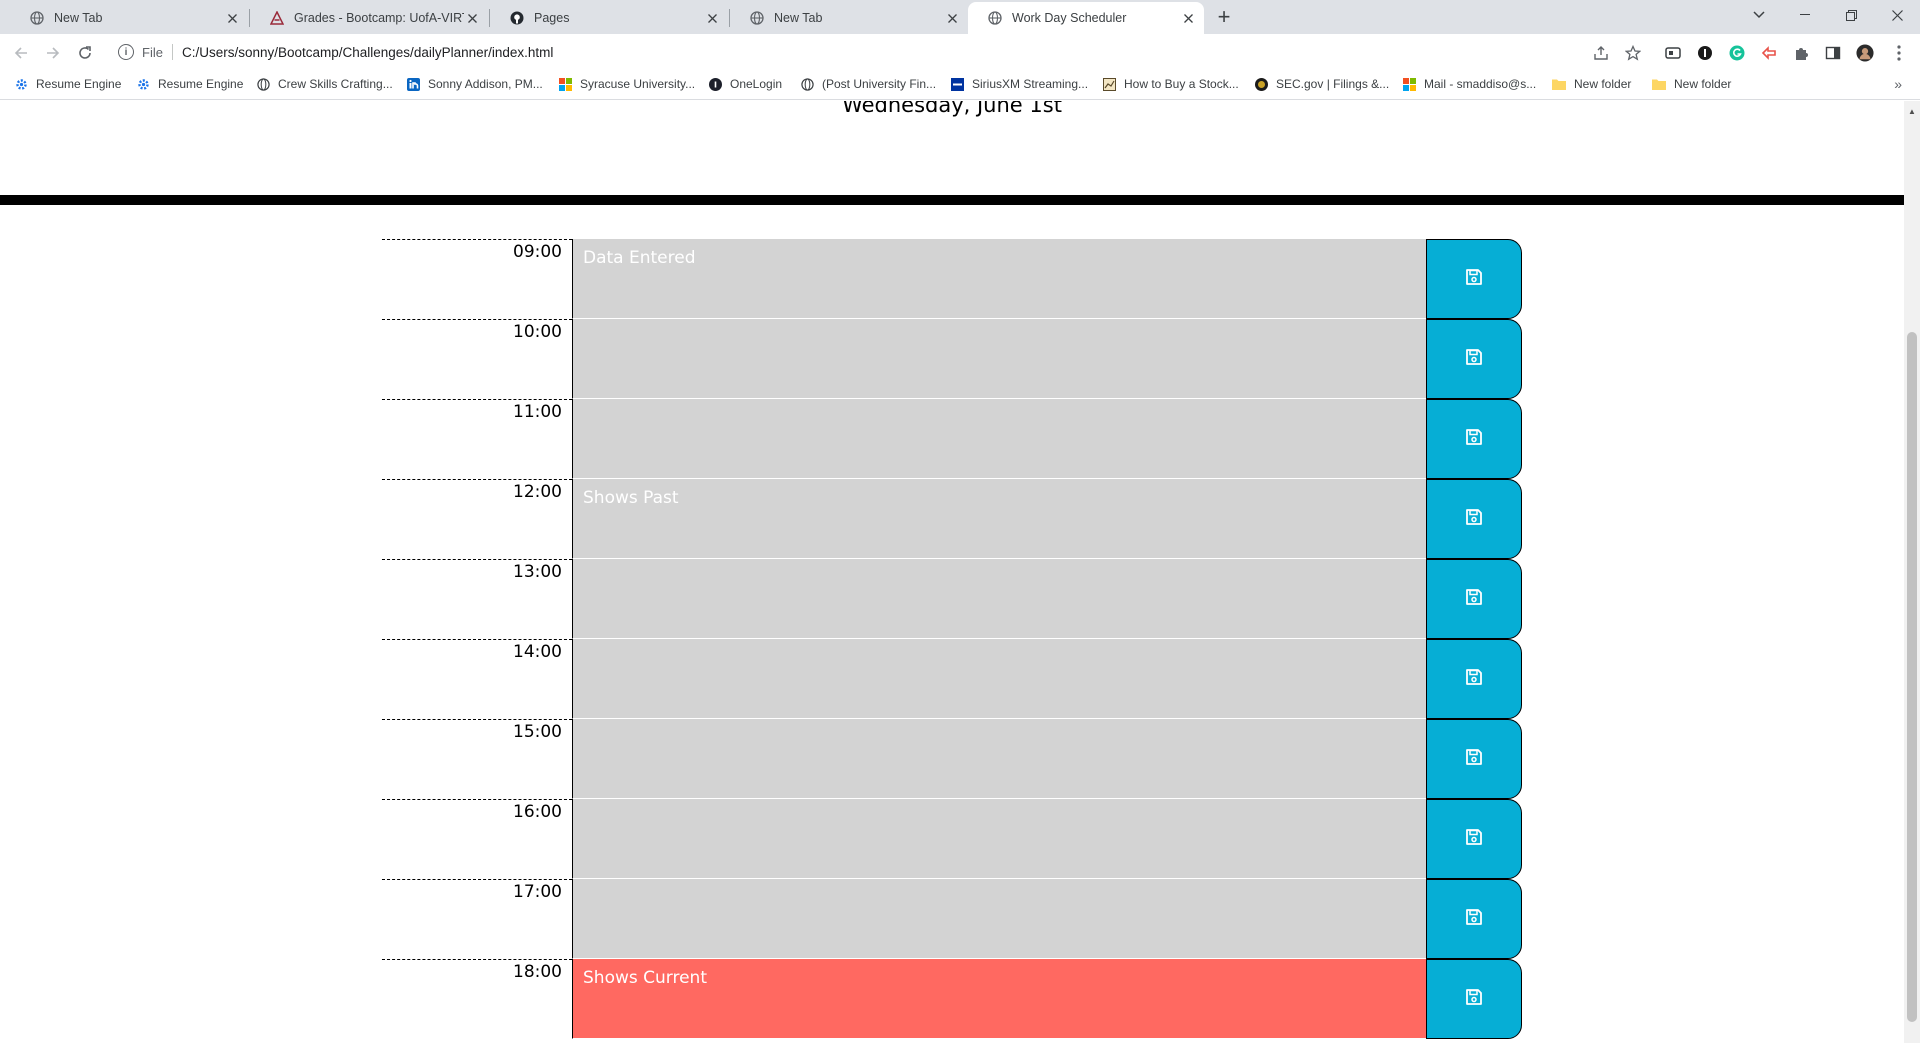 The width and height of the screenshot is (1920, 1043). I want to click on close-window-icon, so click(1897, 15).